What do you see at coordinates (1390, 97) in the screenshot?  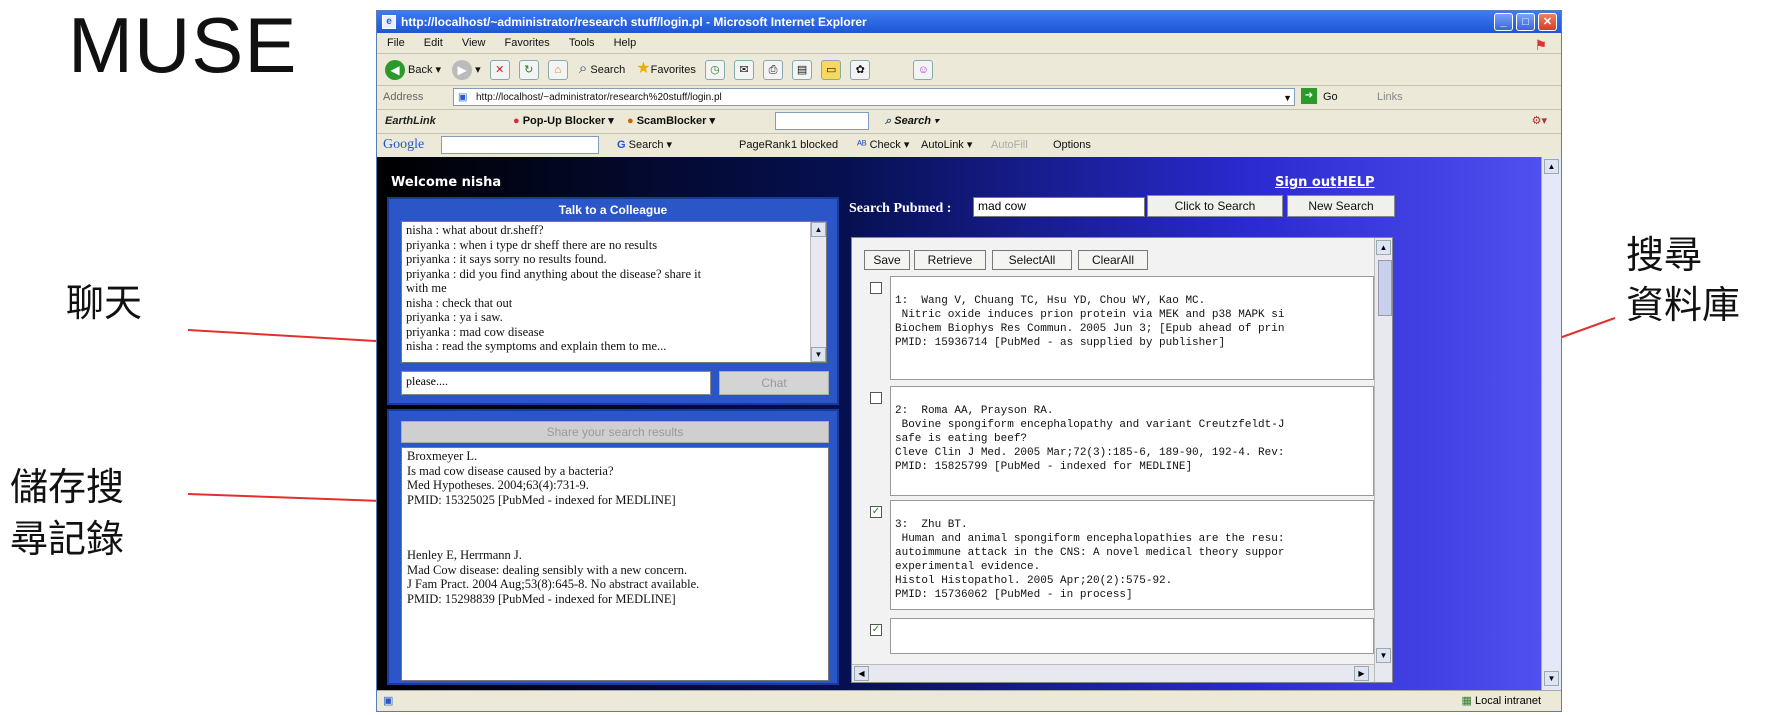 I see `links-button: Links` at bounding box center [1390, 97].